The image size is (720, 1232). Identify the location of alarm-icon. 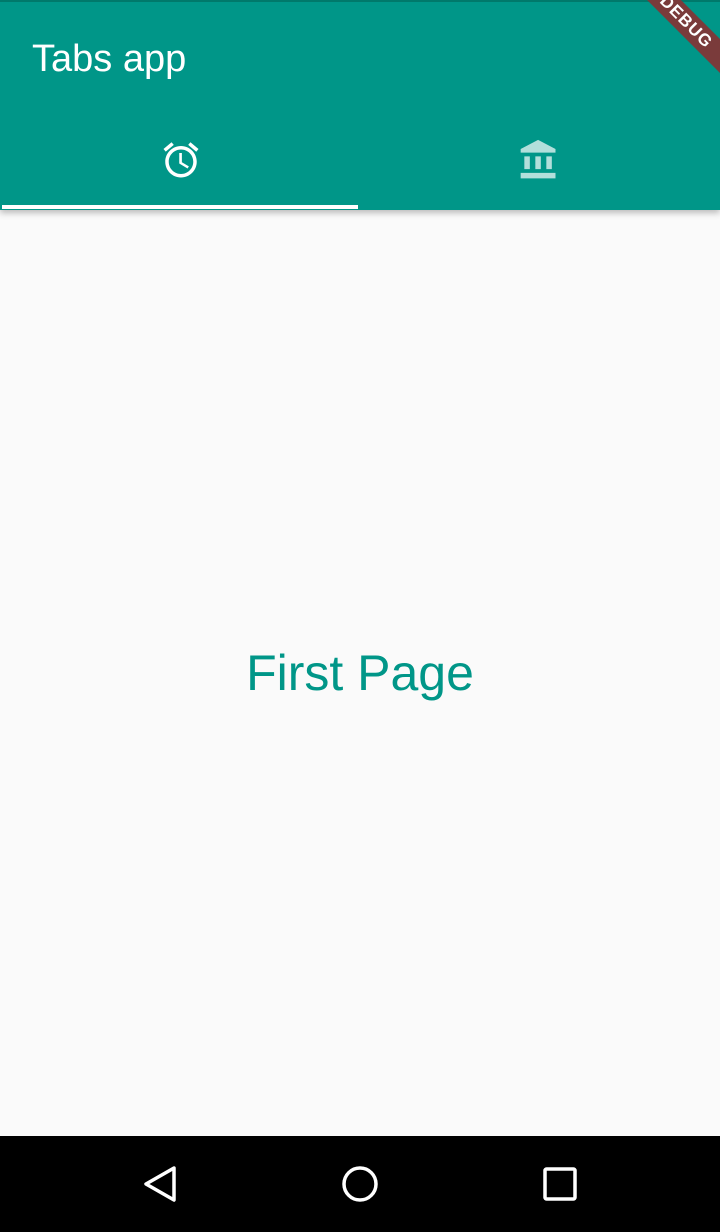
(181, 160).